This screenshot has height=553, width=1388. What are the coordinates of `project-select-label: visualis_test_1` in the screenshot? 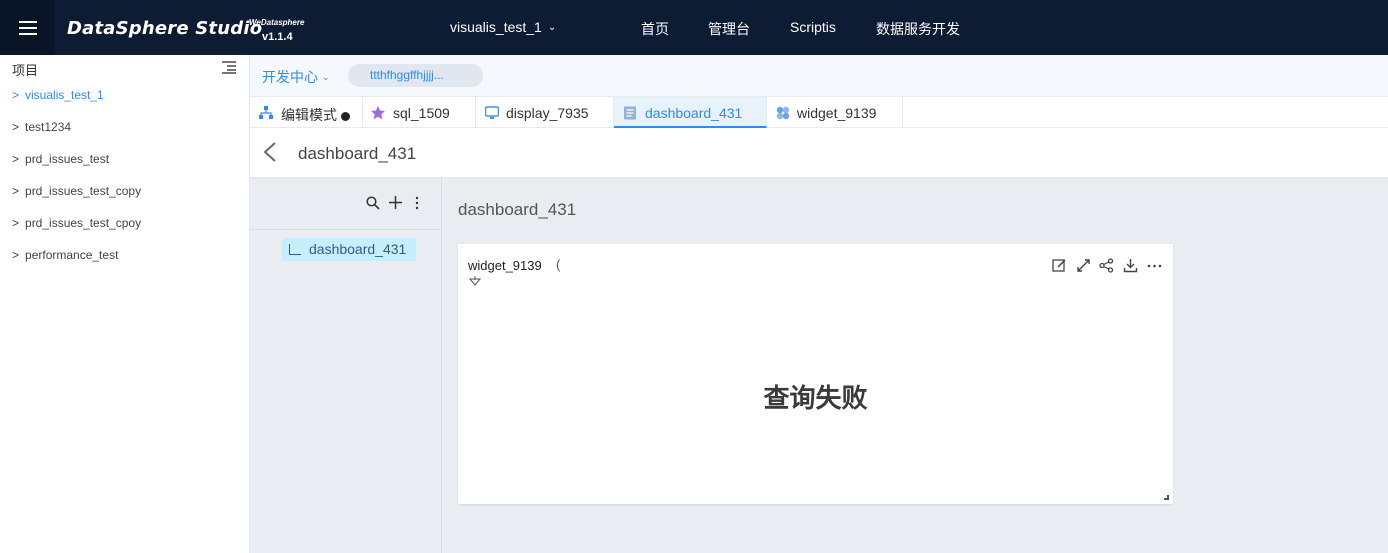 It's located at (496, 27).